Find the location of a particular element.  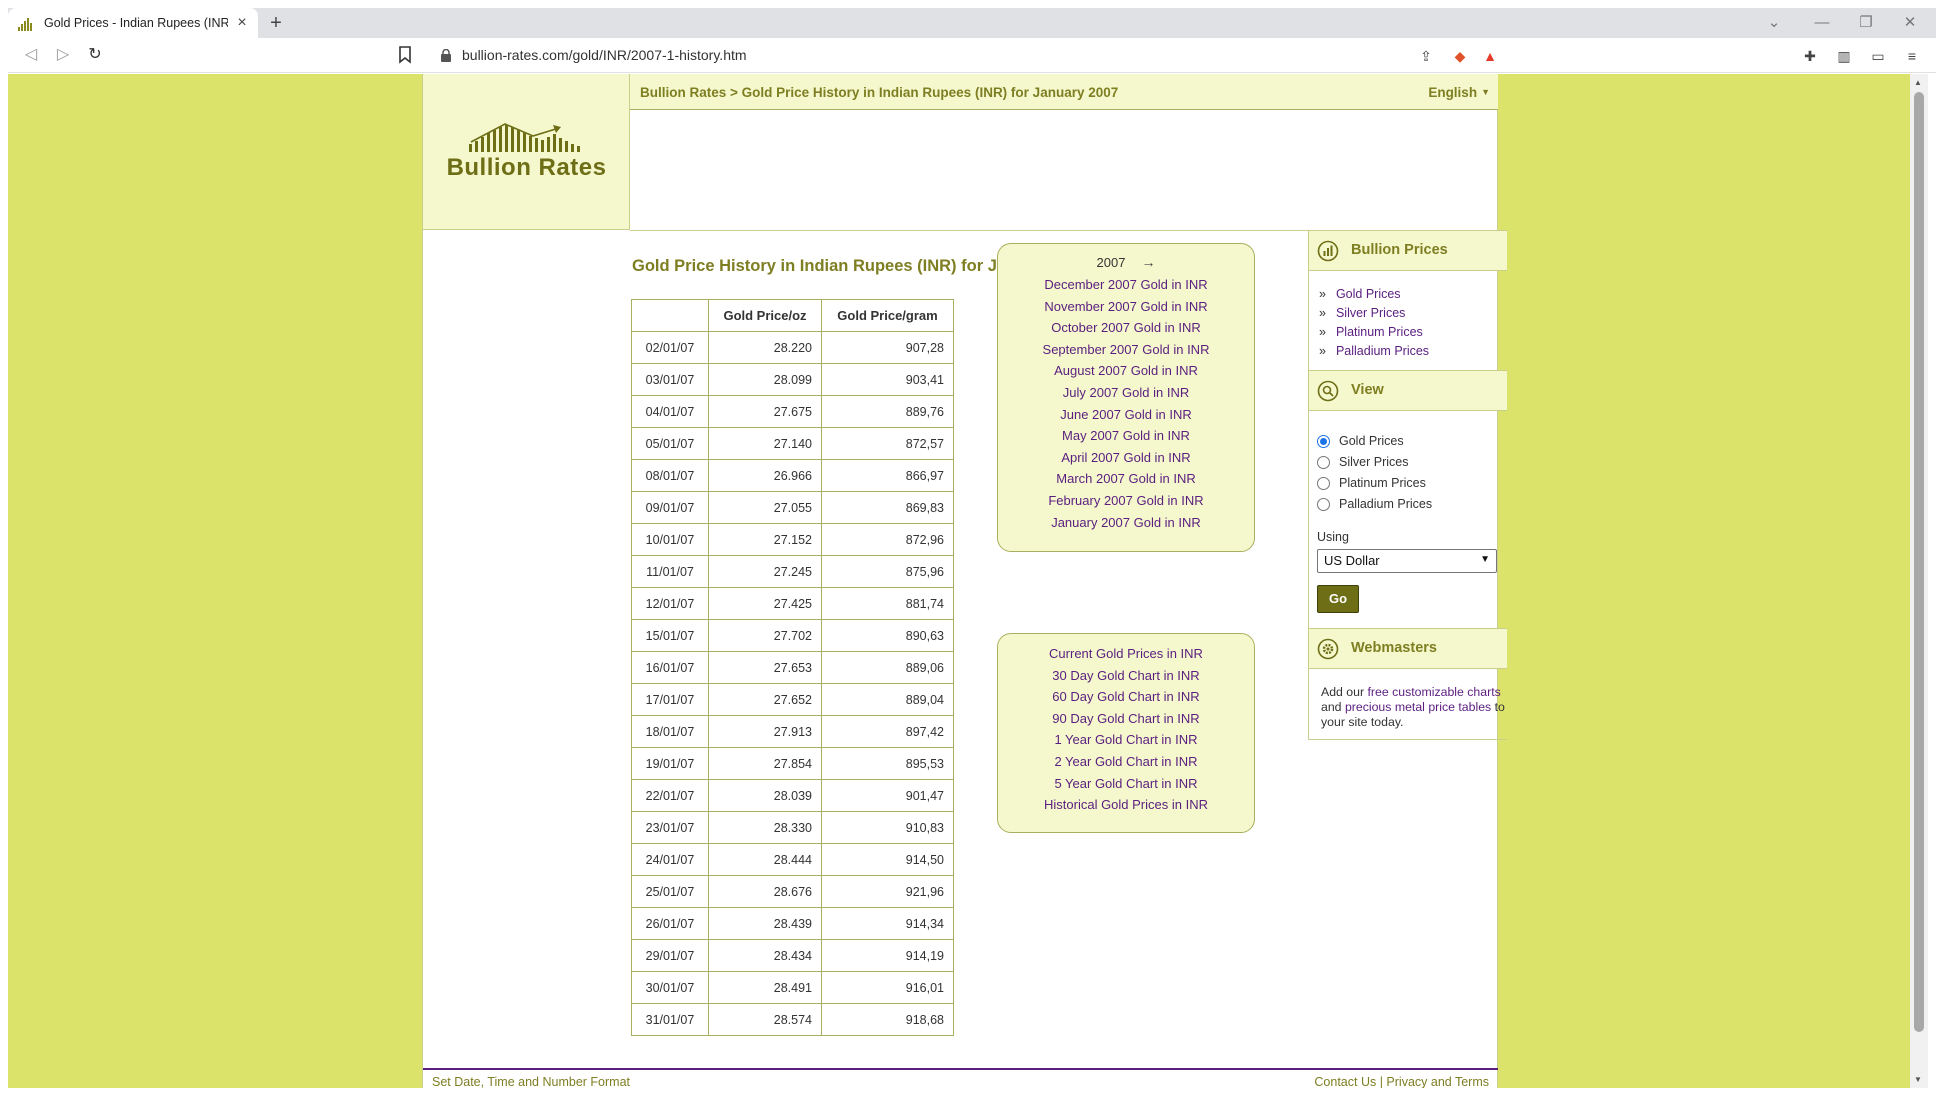

chart-link: 30 Day Gold Chart in INR is located at coordinates (1126, 676).